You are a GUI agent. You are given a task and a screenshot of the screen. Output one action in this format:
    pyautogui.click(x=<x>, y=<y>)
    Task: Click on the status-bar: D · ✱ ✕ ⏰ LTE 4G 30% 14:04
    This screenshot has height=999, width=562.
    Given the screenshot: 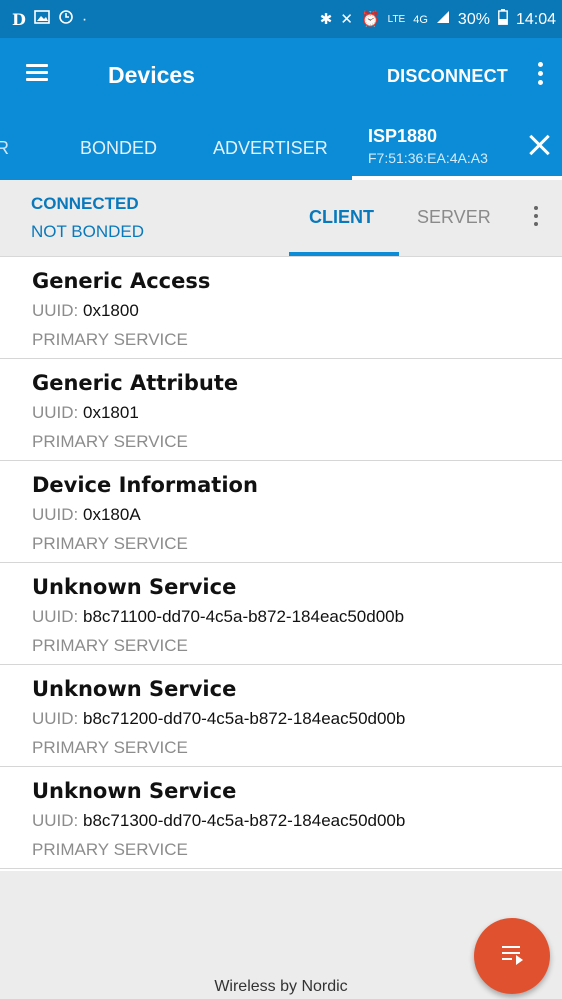 What is the action you would take?
    pyautogui.click(x=281, y=19)
    